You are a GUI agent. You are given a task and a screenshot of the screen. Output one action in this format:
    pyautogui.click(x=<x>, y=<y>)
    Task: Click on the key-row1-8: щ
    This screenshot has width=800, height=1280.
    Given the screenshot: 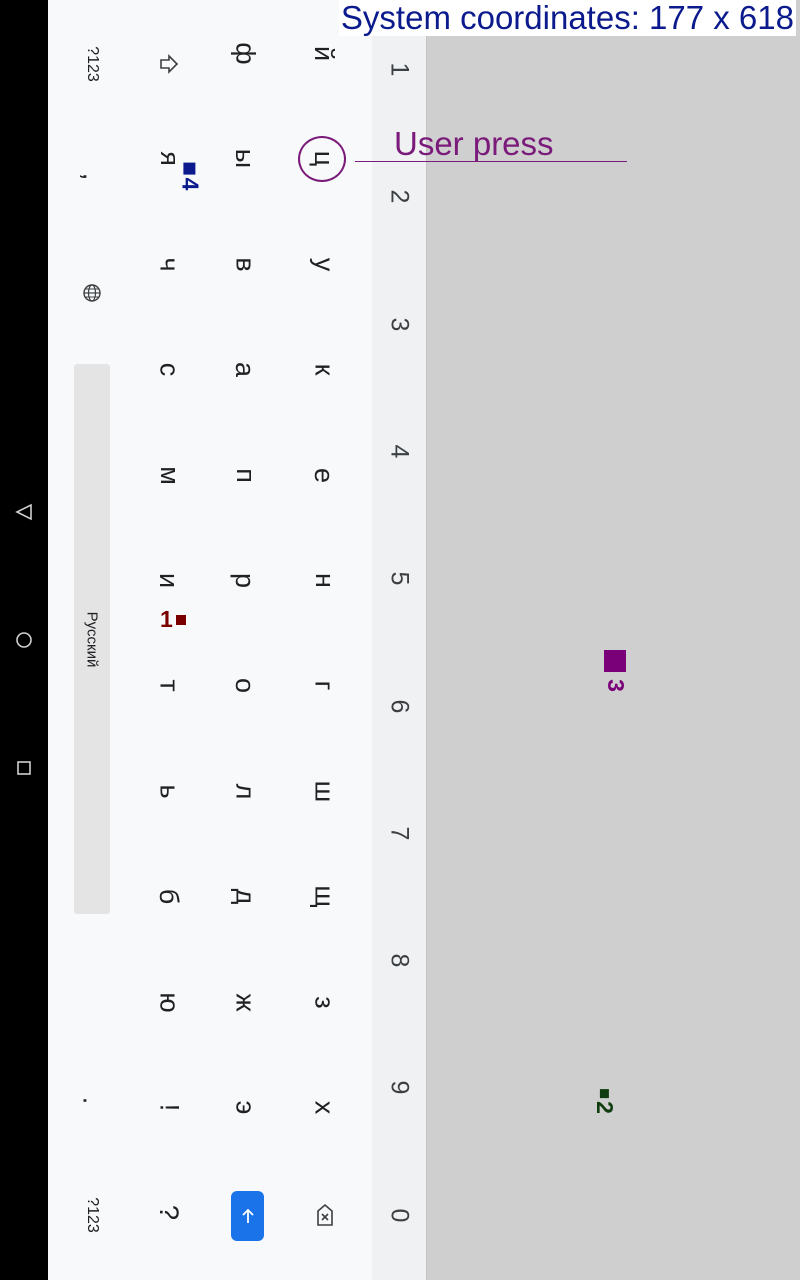 What is the action you would take?
    pyautogui.click(x=324, y=896)
    